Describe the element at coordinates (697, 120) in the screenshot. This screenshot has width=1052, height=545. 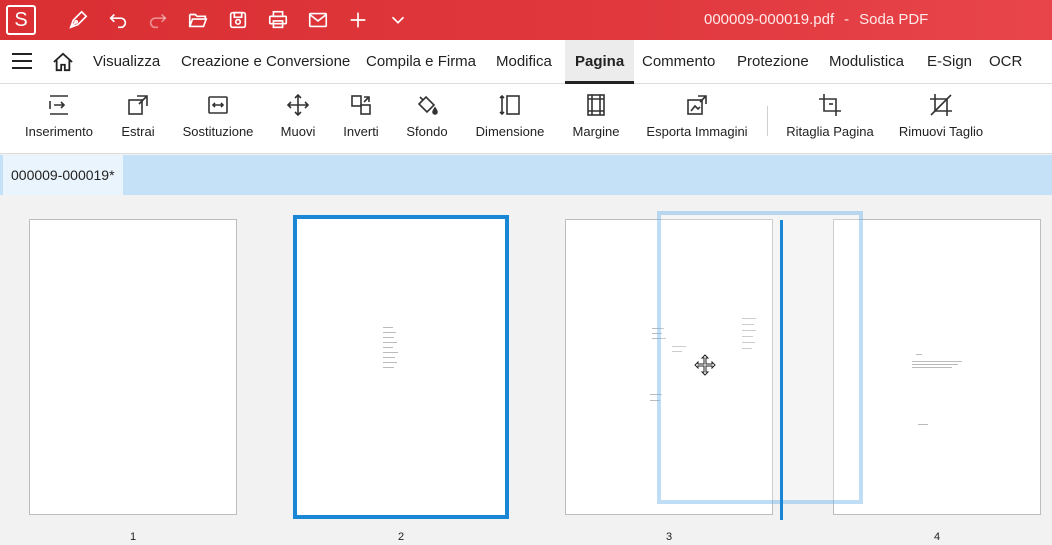
I see `export-images-button: Esporta Immagini` at that location.